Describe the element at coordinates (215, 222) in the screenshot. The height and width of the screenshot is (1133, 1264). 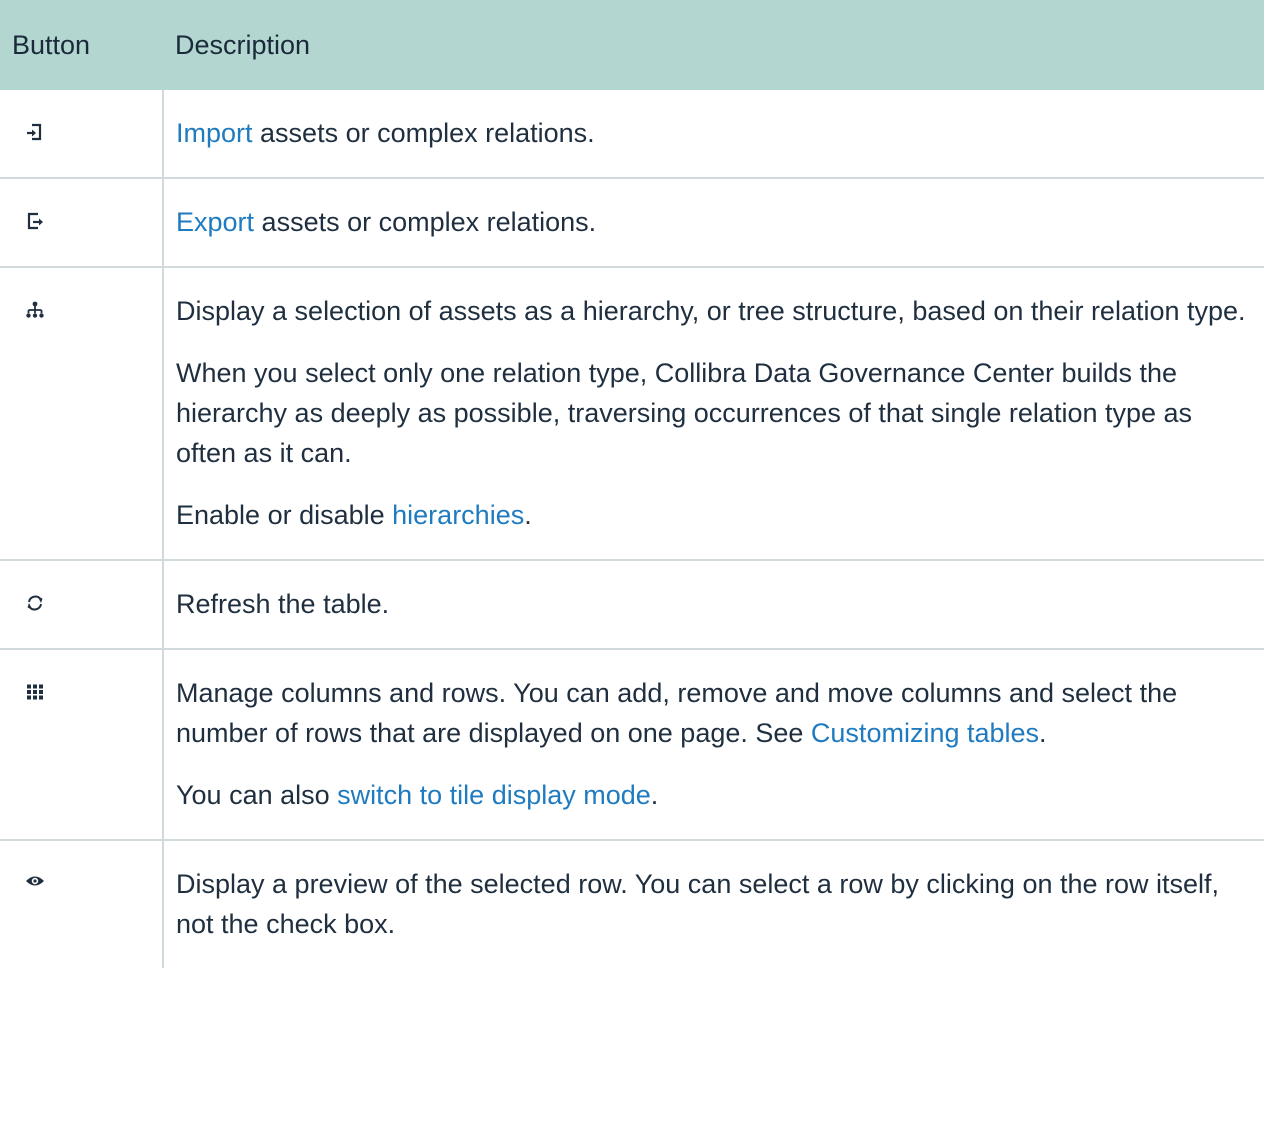
I see `export-link: Export` at that location.